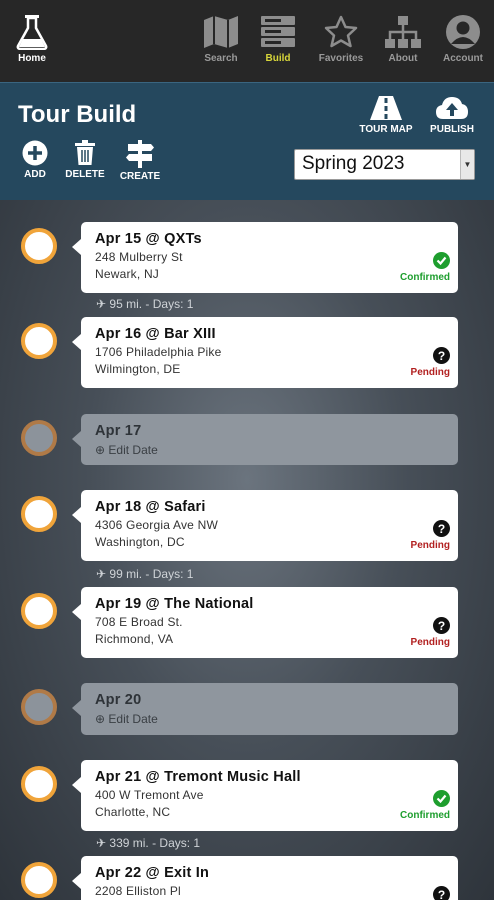  What do you see at coordinates (341, 31) in the screenshot?
I see `star-icon` at bounding box center [341, 31].